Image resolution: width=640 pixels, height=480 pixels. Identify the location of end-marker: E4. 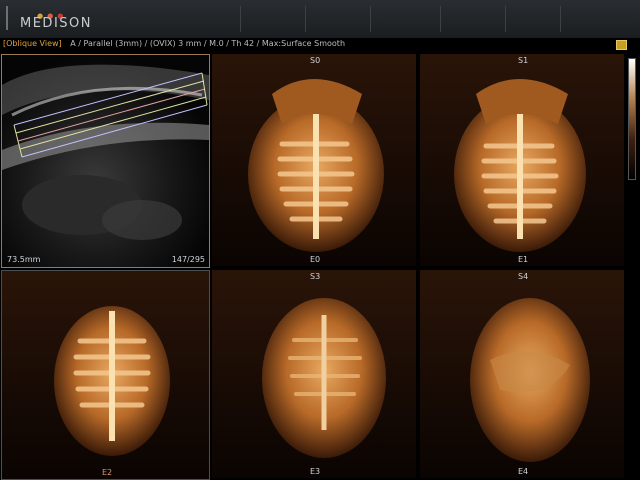
(523, 471).